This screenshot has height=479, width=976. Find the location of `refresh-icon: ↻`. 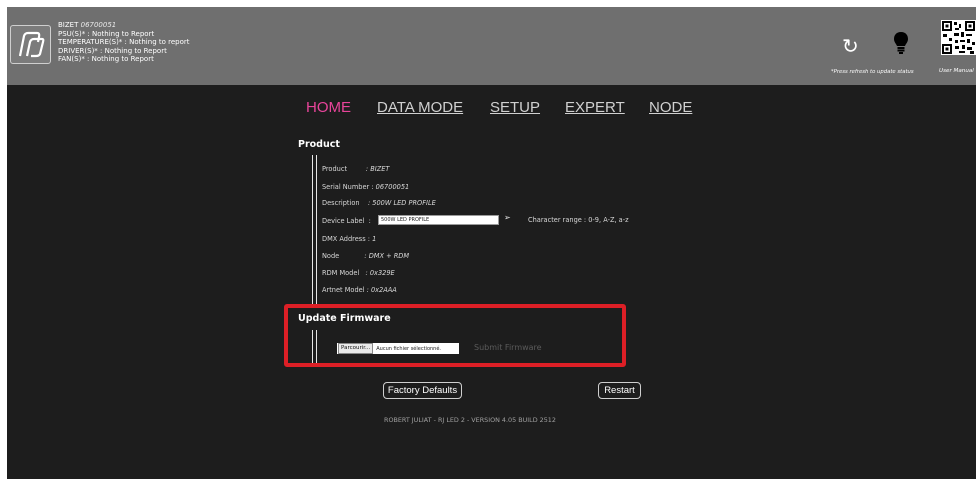

refresh-icon: ↻ is located at coordinates (850, 46).